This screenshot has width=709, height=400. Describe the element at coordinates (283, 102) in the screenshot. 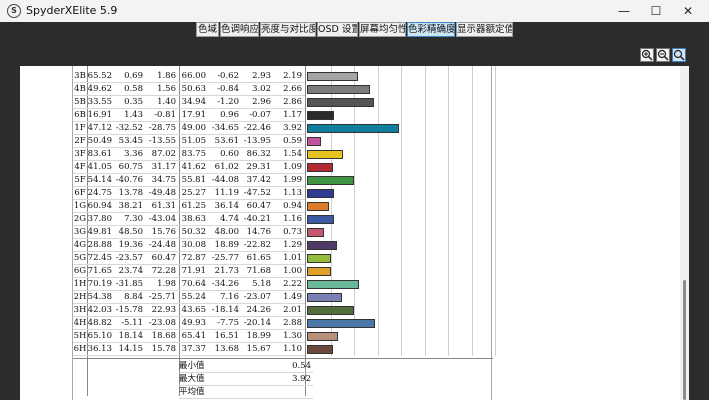

I see `table-row: 5B 33.55 0.35 1.40 34.94 -1.20 2.96 2.86` at that location.